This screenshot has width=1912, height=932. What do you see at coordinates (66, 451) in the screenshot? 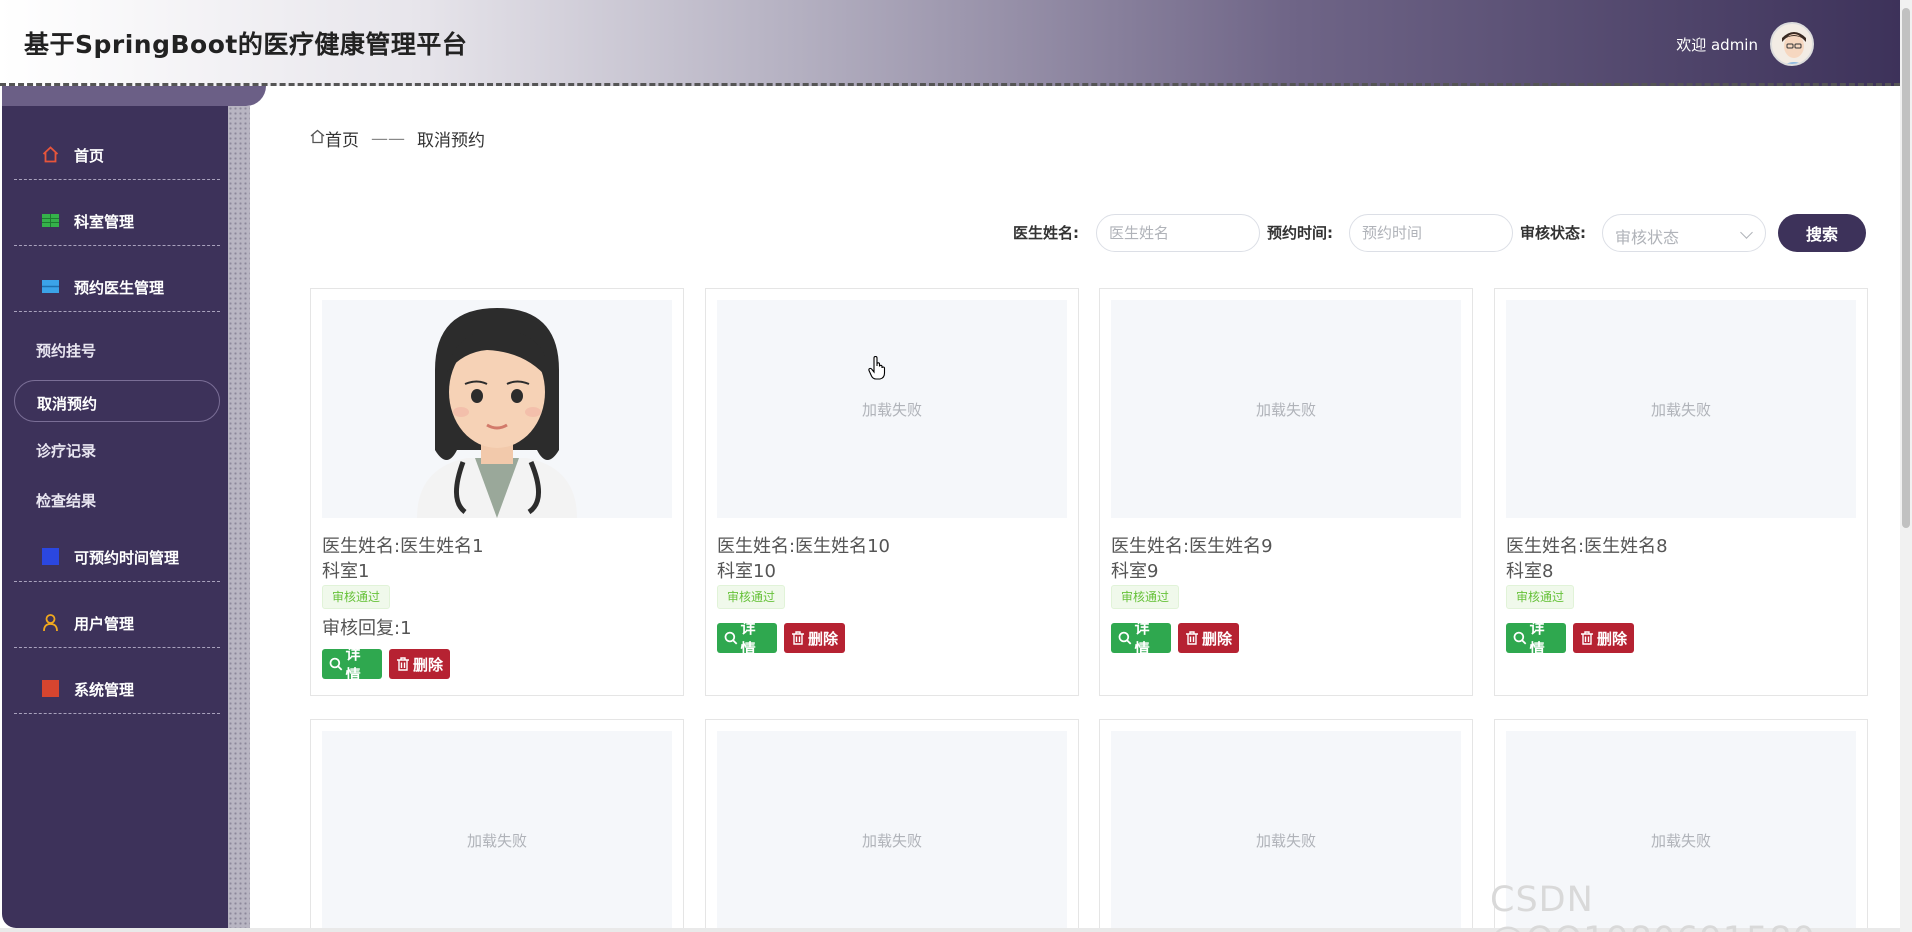
I see `sidebar-subitem-label: 诊疗记录` at bounding box center [66, 451].